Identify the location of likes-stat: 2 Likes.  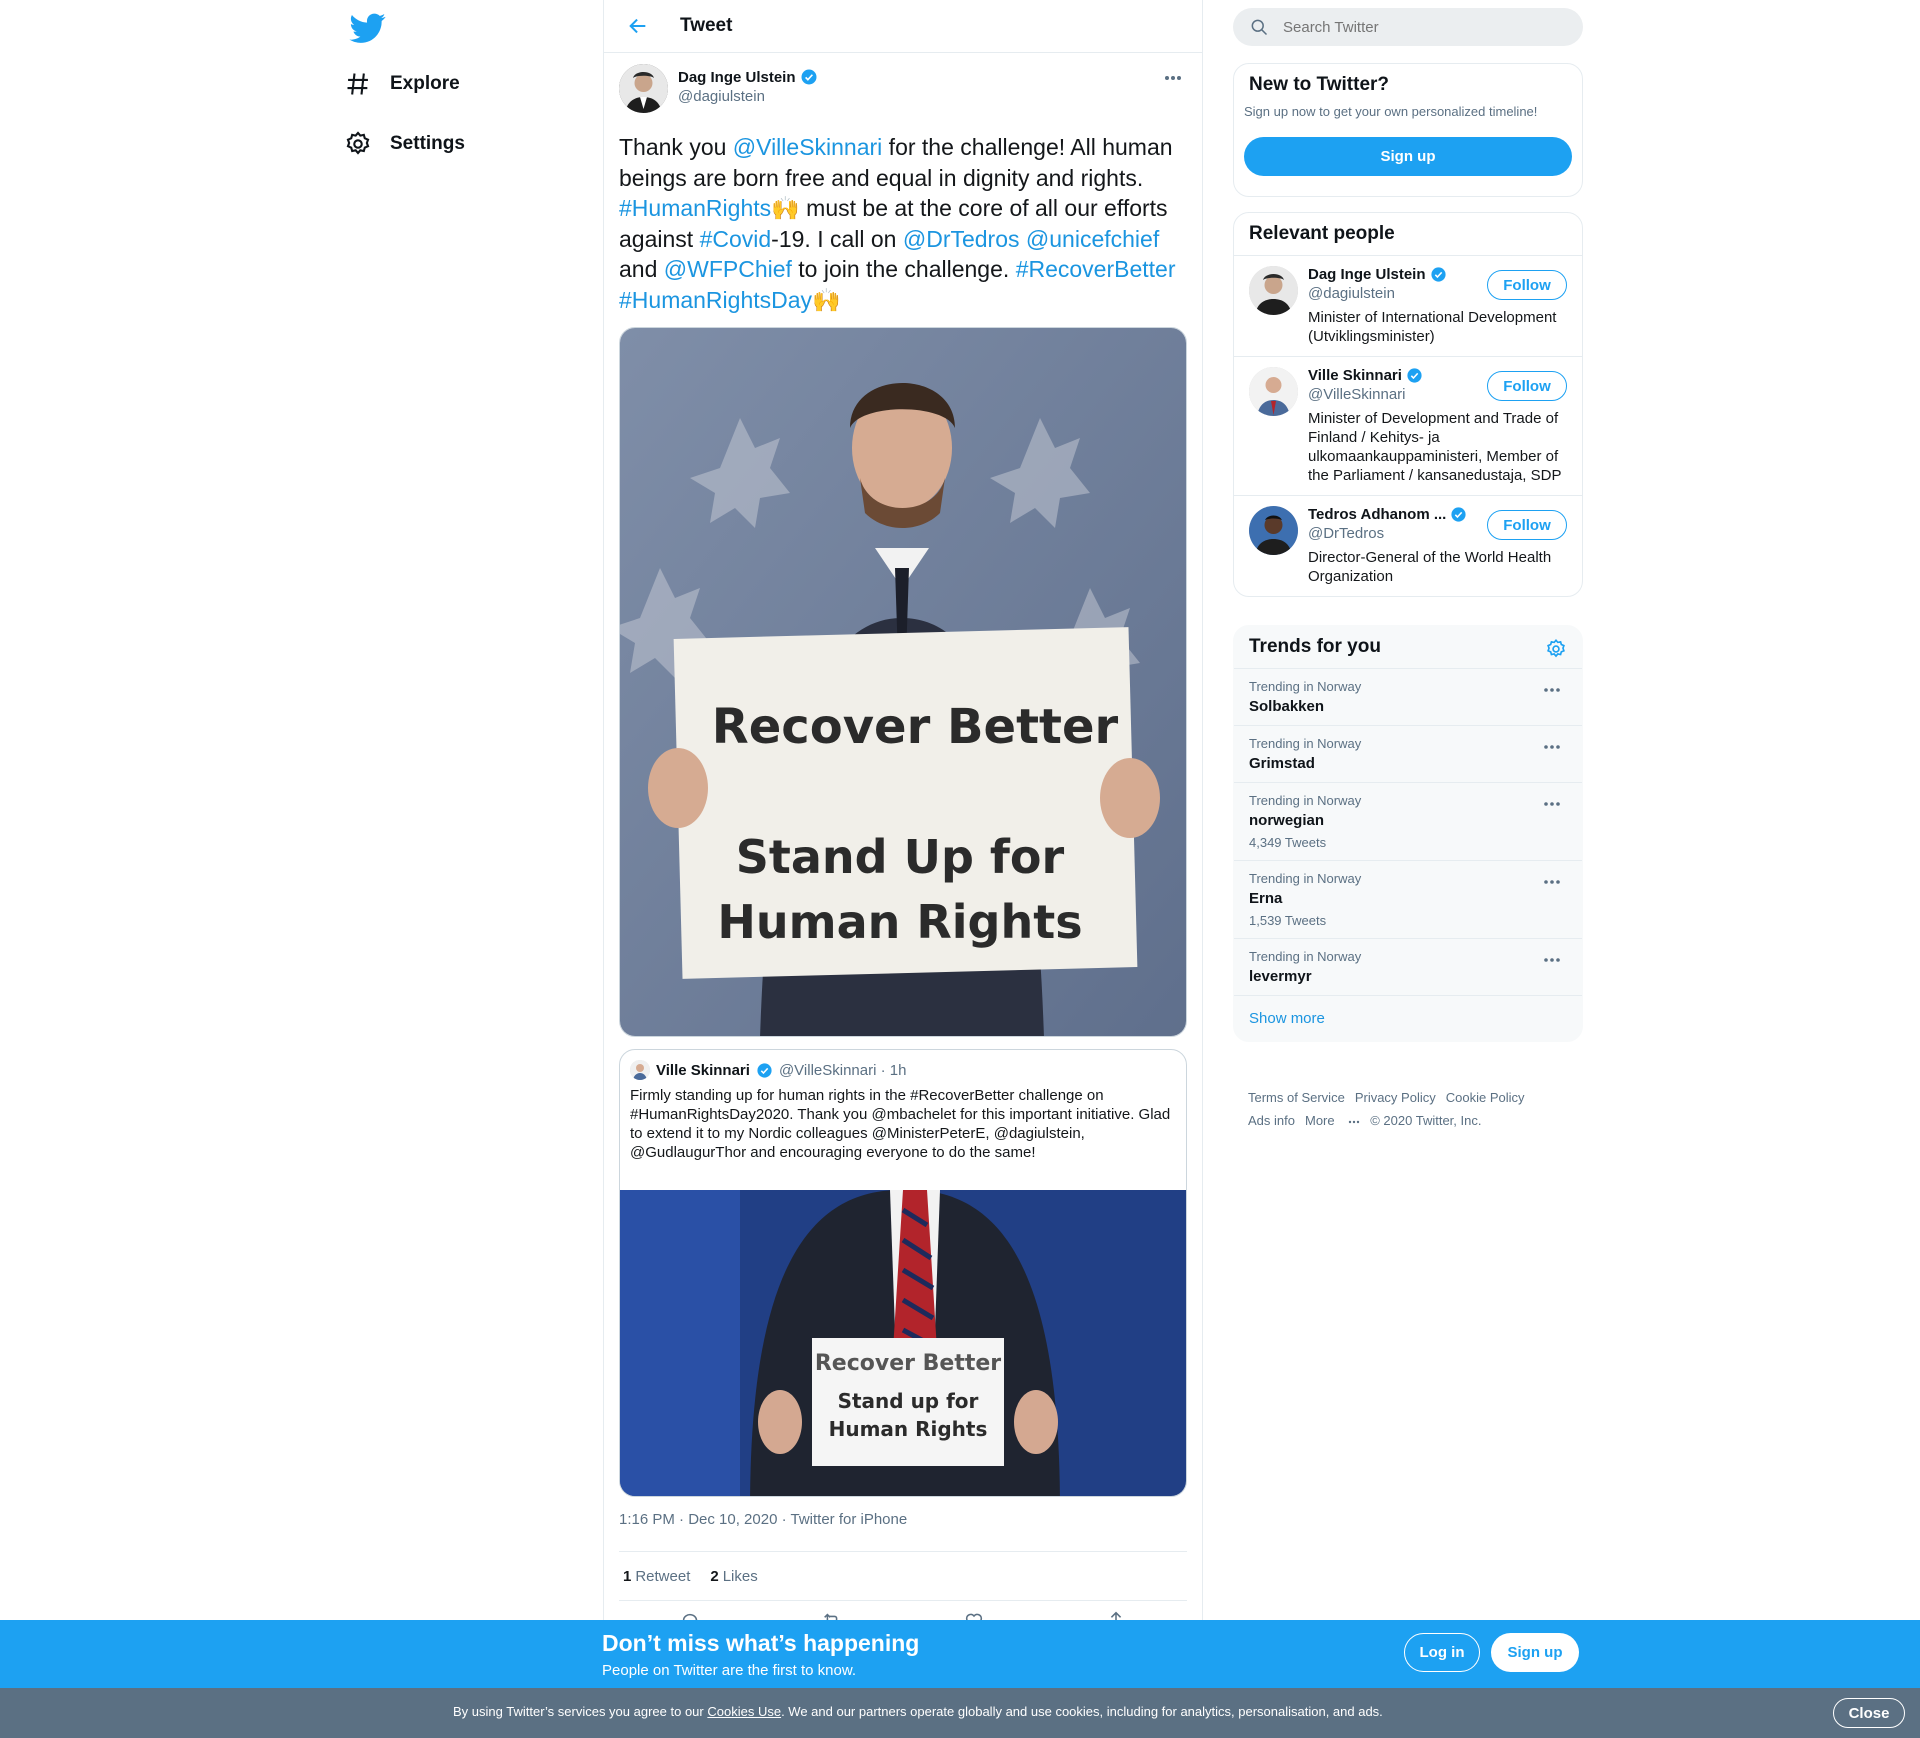
(733, 1576).